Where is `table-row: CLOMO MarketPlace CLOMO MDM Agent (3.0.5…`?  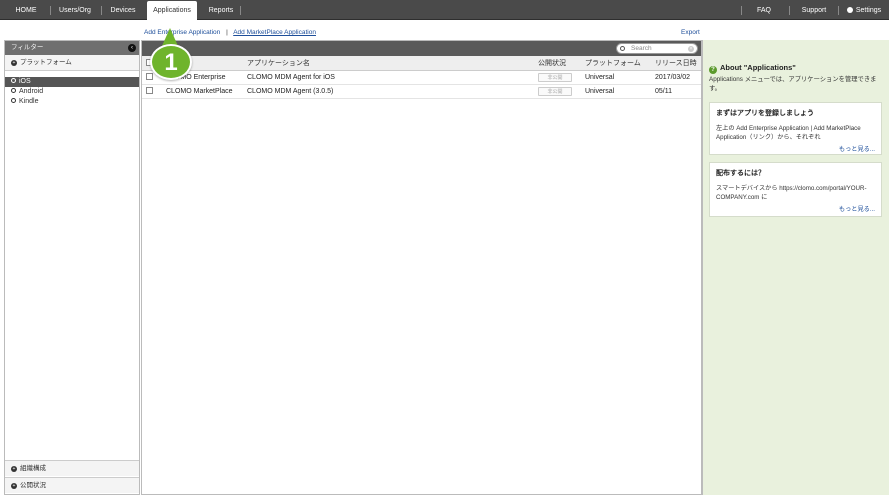
table-row: CLOMO MarketPlace CLOMO MDM Agent (3.0.5… is located at coordinates (421, 91).